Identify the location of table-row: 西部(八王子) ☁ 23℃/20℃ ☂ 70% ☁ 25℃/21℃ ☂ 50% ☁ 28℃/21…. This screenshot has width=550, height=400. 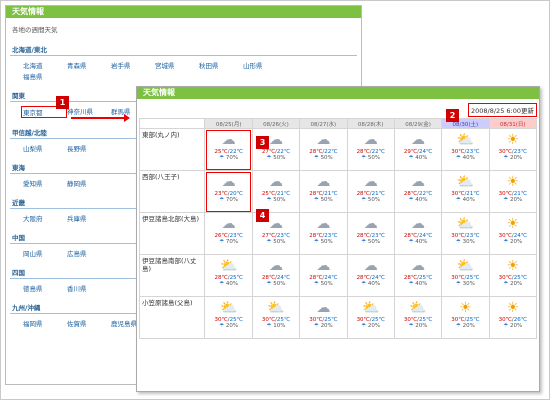
(338, 191).